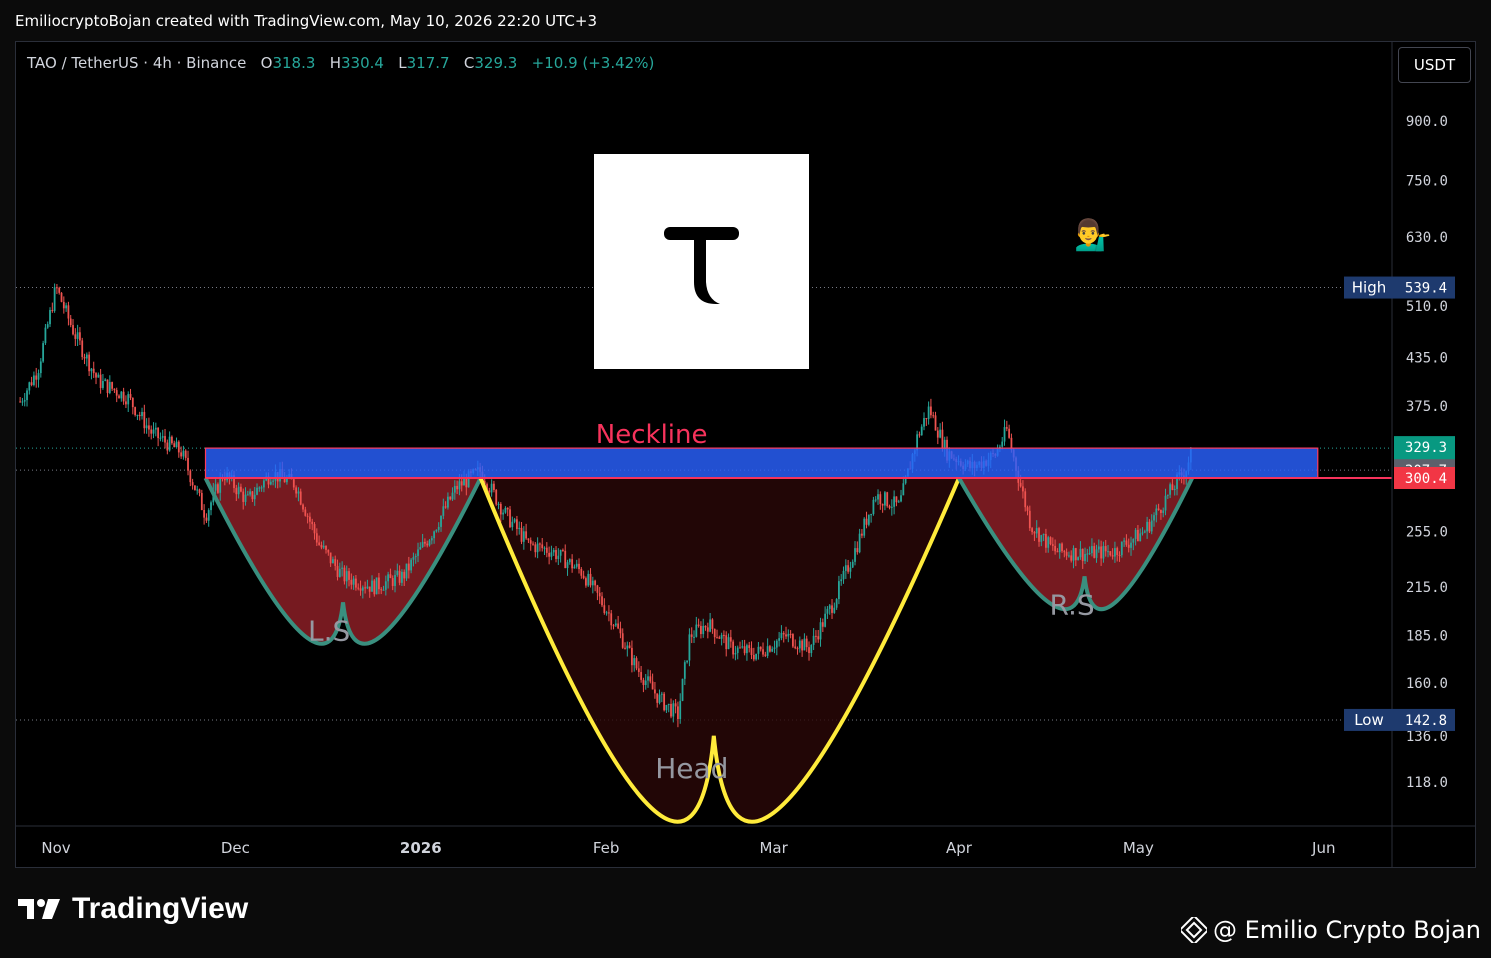  I want to click on price-label-value: 142.8, so click(1426, 721).